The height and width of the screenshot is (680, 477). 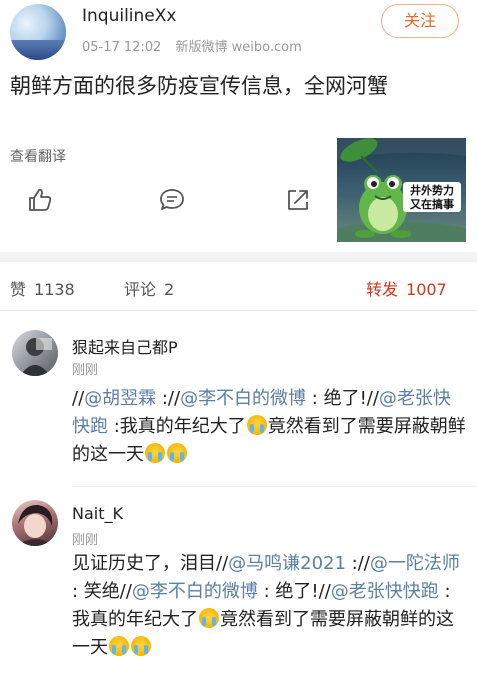 I want to click on likes-stat: 赞 1138, so click(x=42, y=288).